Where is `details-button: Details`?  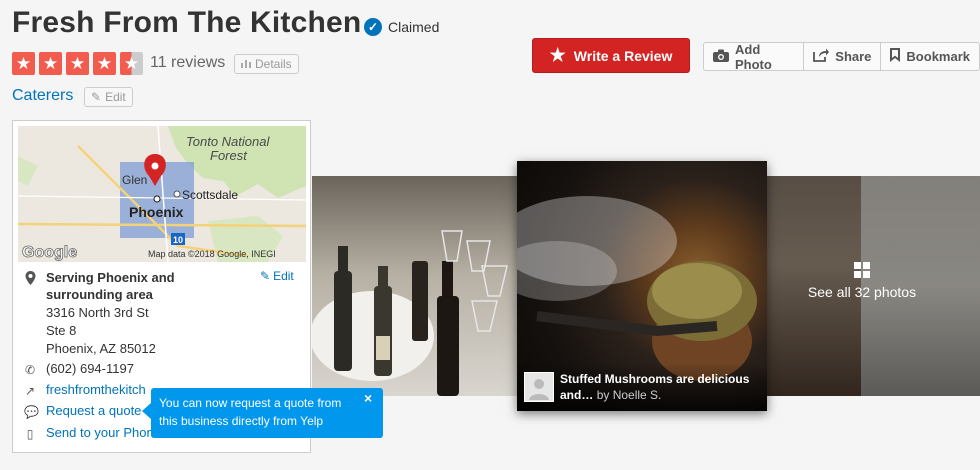
details-button: Details is located at coordinates (266, 64).